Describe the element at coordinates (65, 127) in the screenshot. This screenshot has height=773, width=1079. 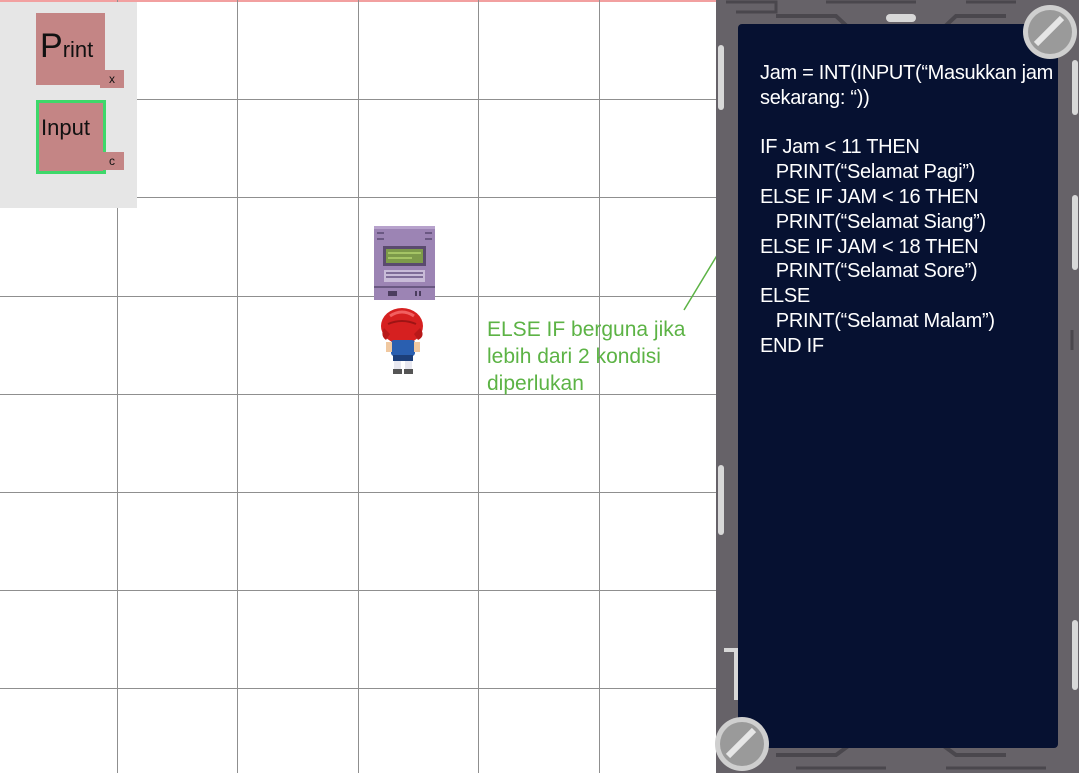
I see `input-command-label: Input` at that location.